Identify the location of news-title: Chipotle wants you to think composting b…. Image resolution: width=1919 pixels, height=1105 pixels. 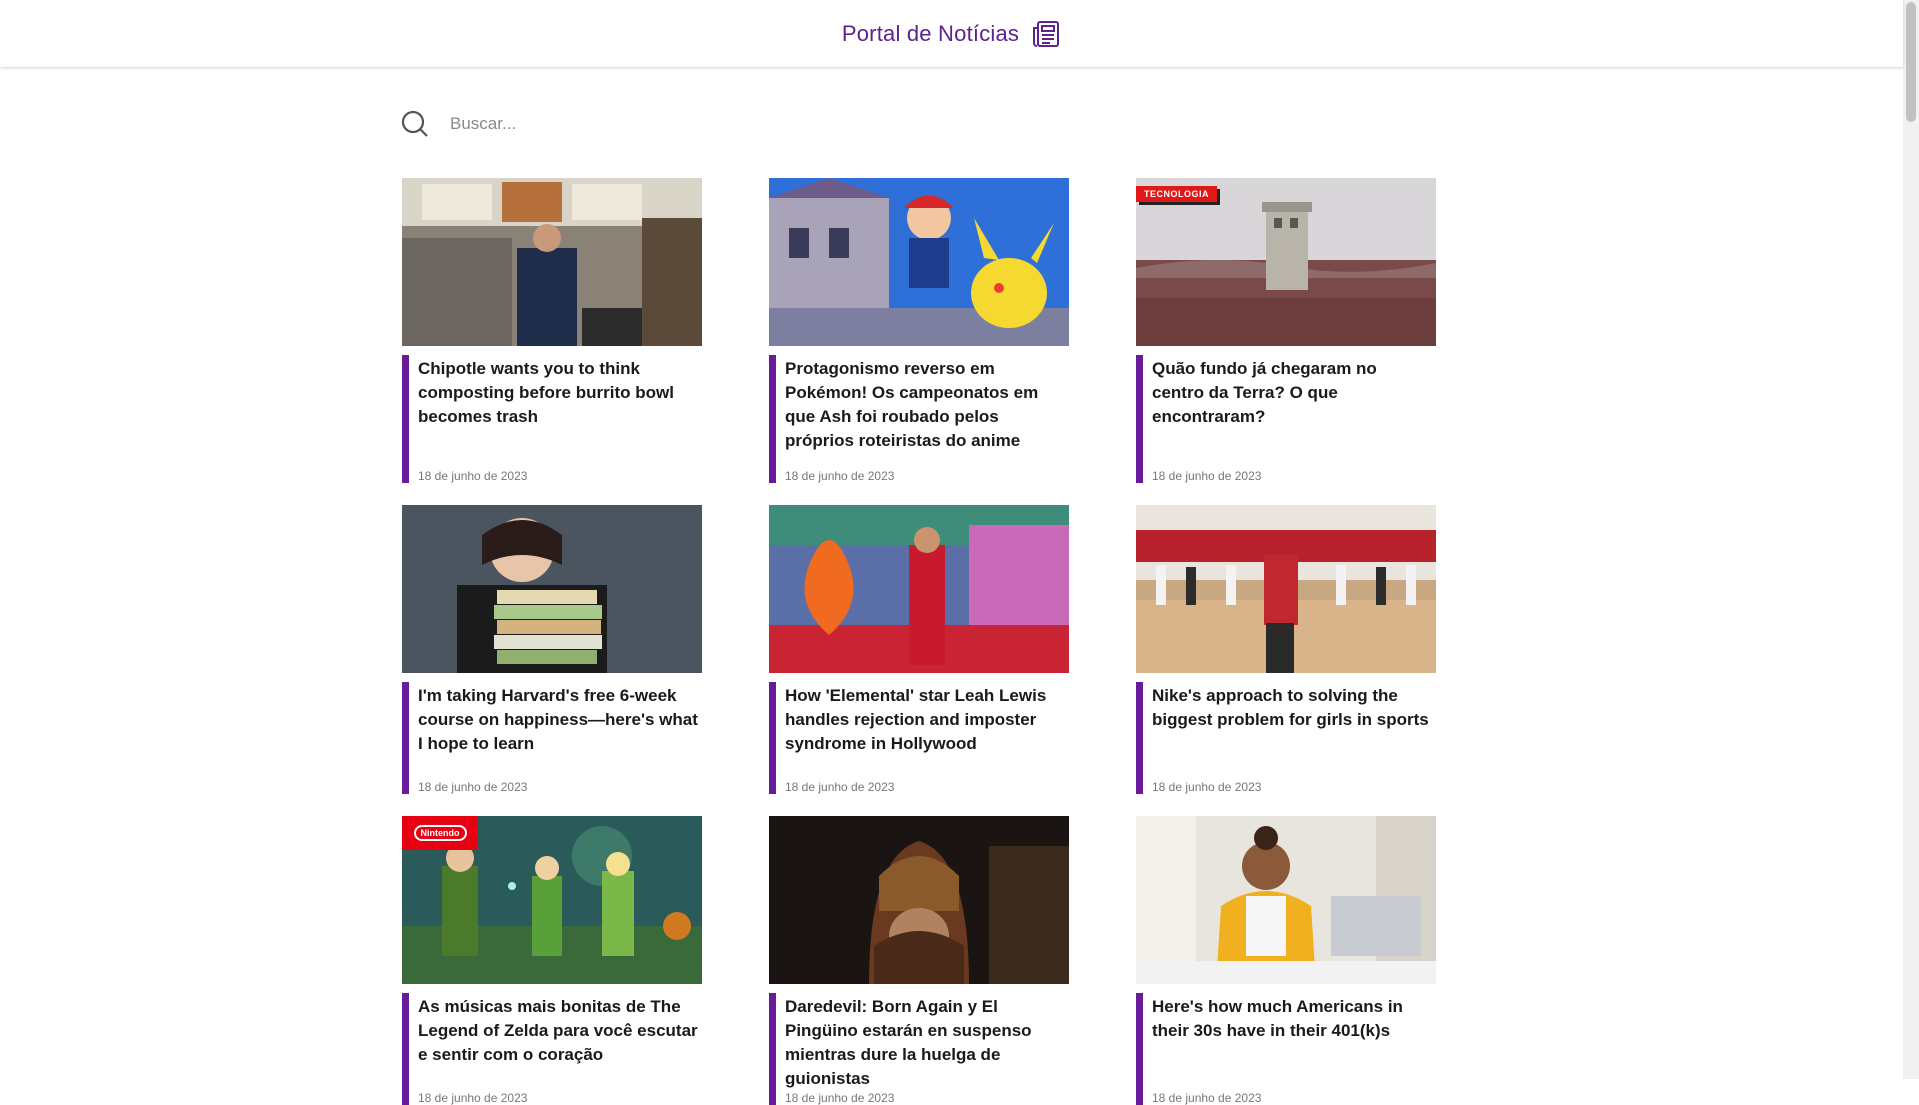
(558, 393).